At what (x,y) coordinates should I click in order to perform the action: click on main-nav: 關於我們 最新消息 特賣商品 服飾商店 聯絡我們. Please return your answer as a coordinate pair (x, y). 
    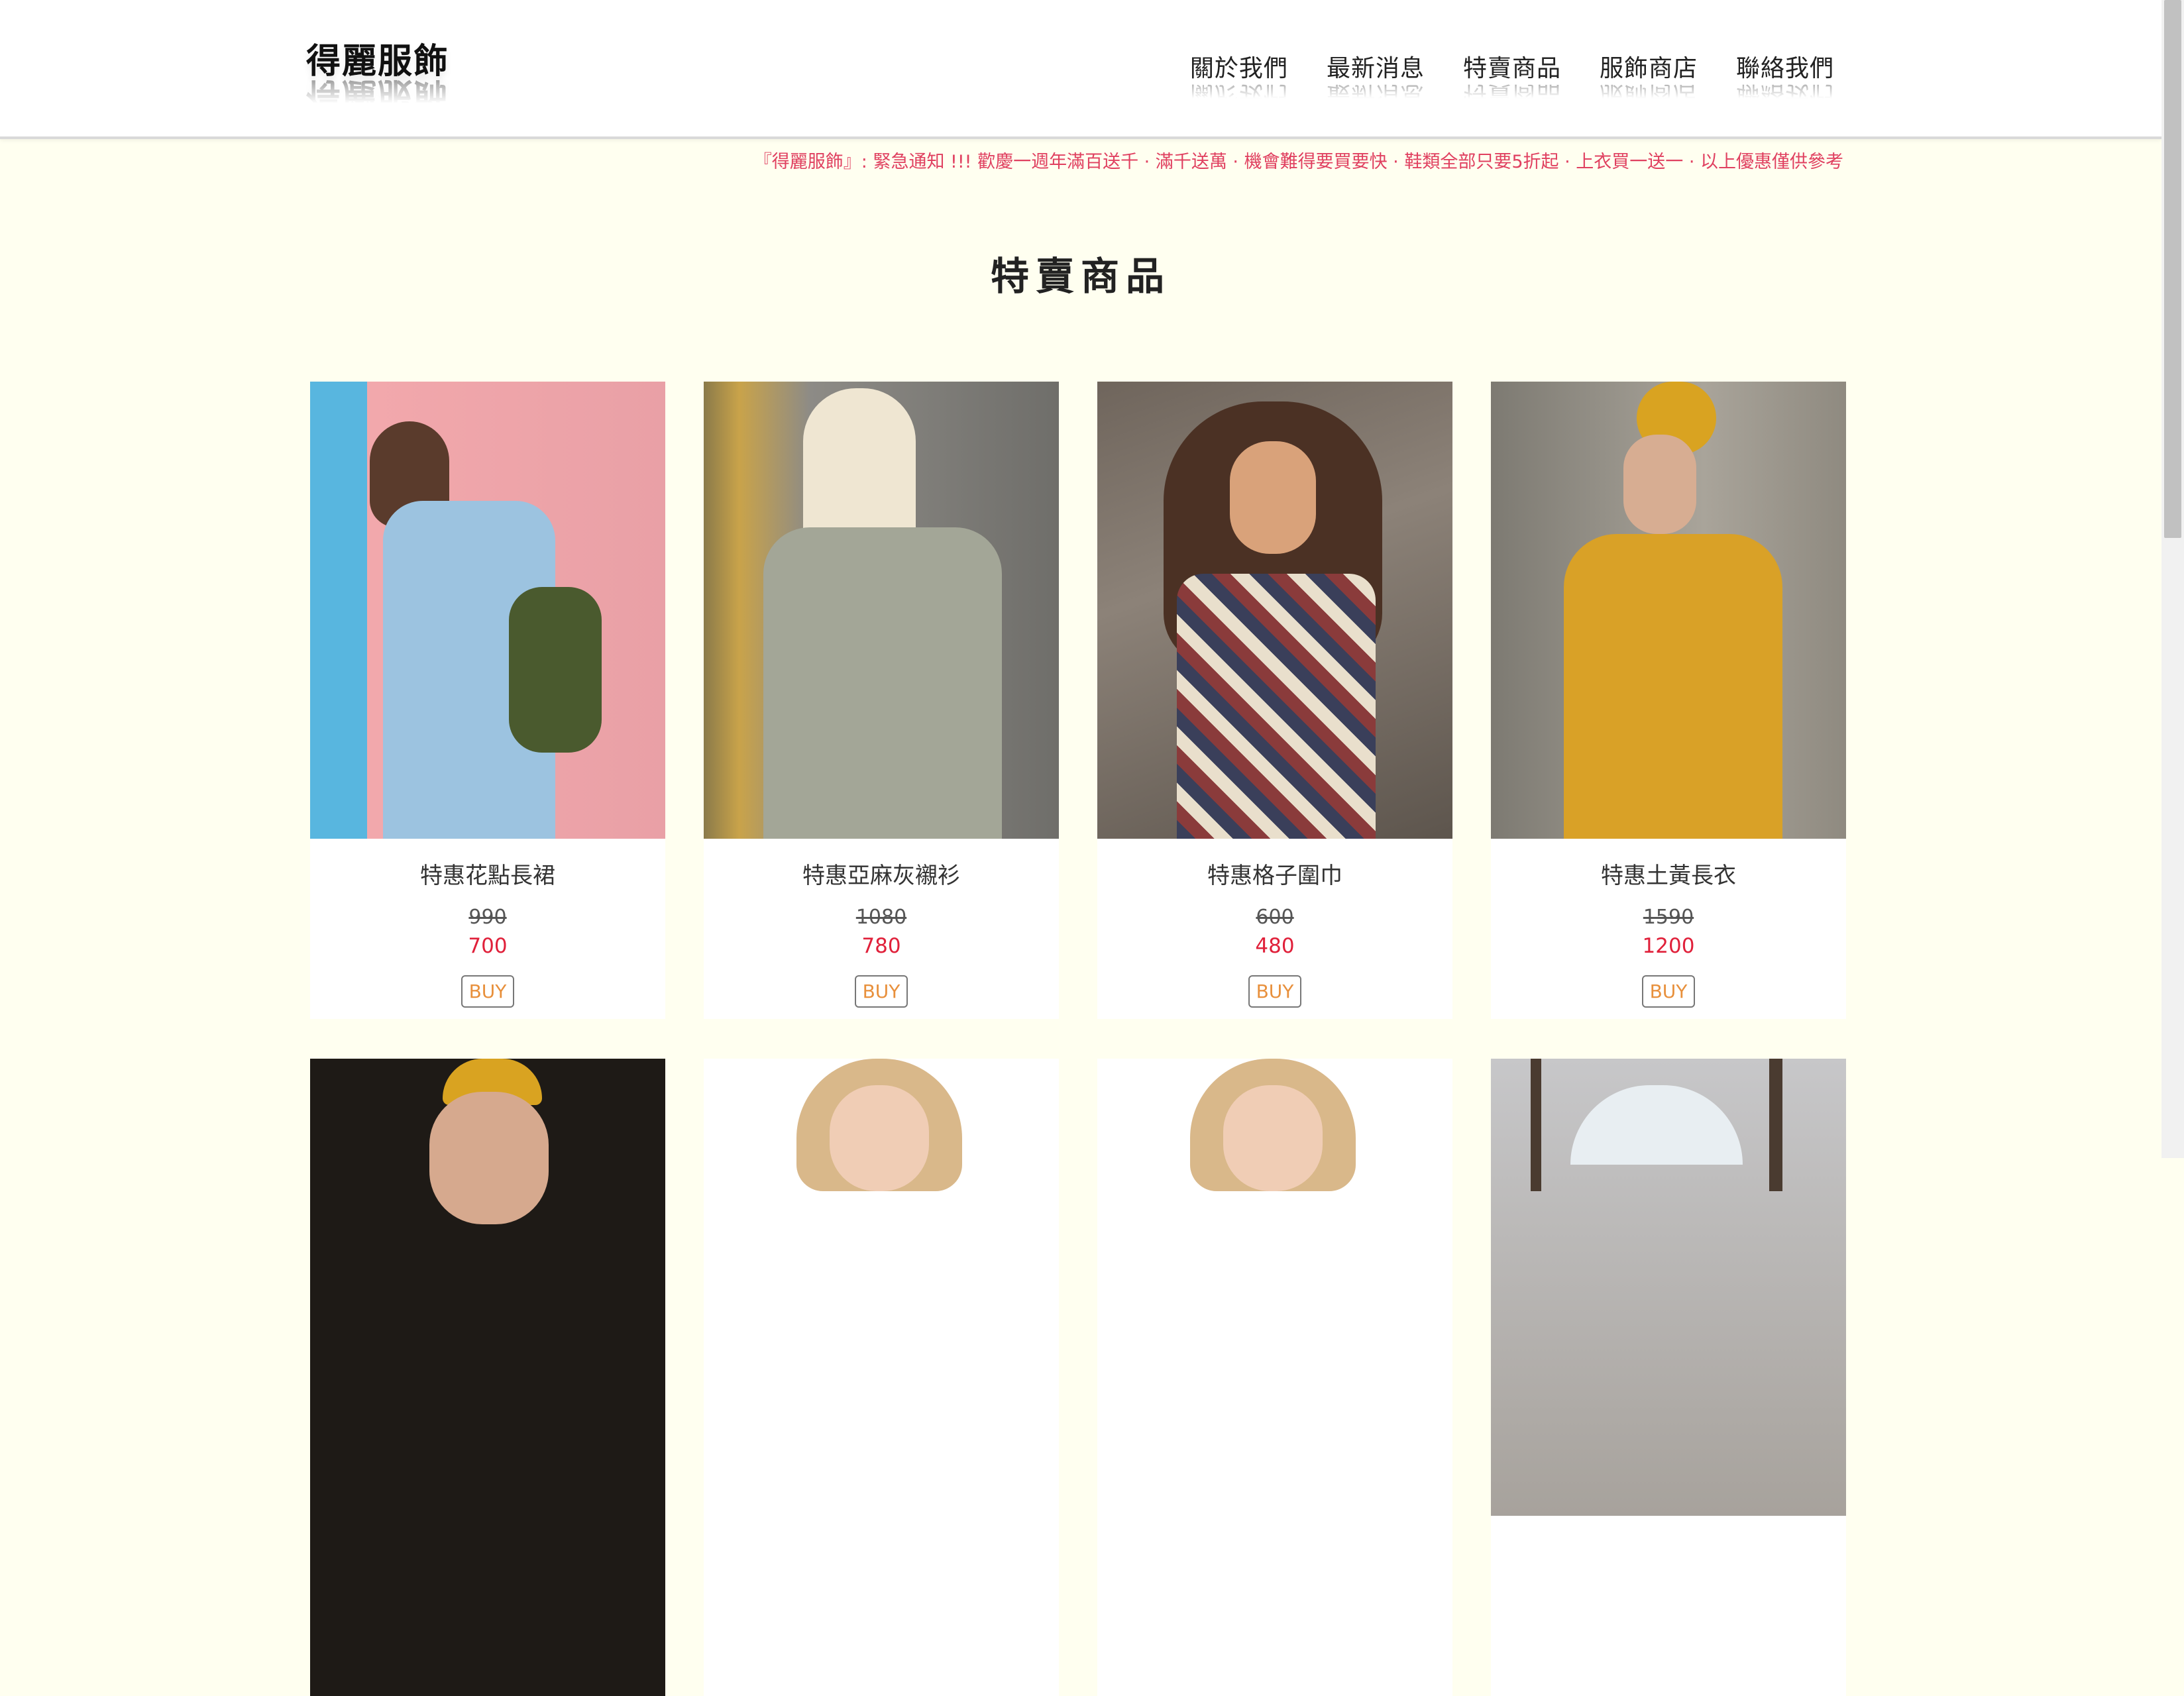
    Looking at the image, I should click on (1512, 66).